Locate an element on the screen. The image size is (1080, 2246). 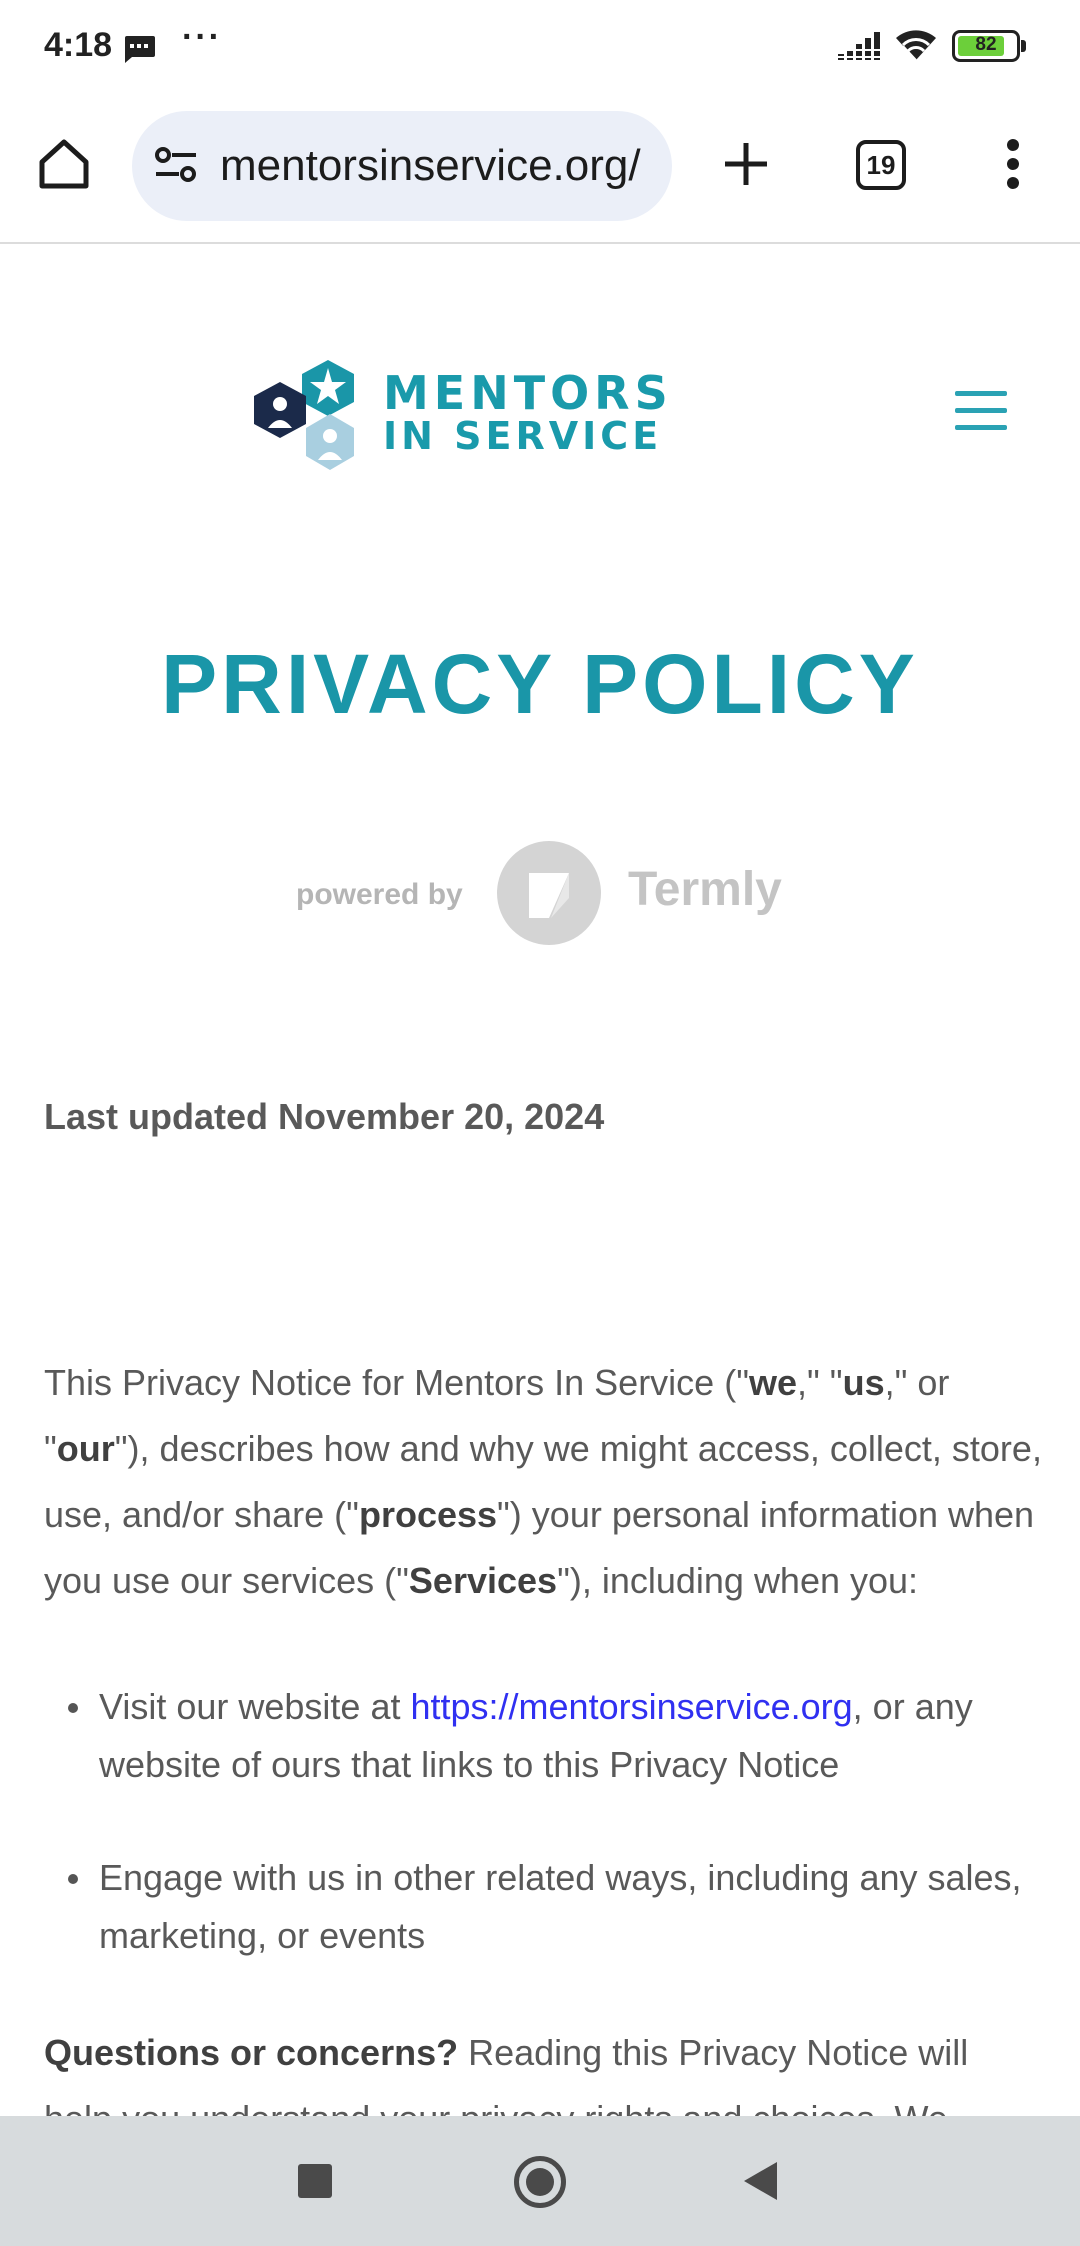
more-vert-icon is located at coordinates (1013, 164).